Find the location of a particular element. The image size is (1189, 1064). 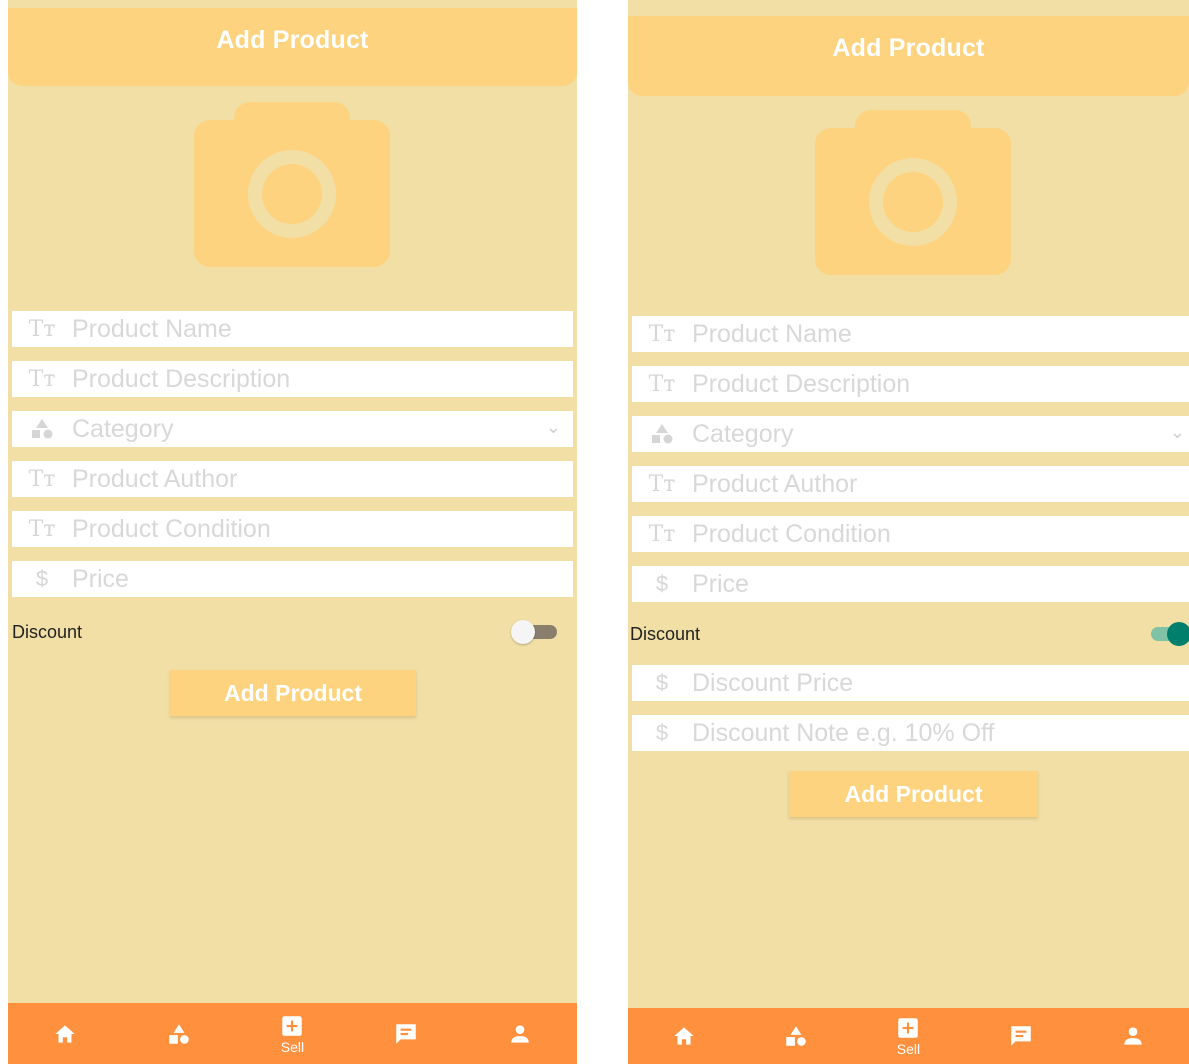

field-placeholder: Discount Note e.g. 10% Off is located at coordinates (843, 732).